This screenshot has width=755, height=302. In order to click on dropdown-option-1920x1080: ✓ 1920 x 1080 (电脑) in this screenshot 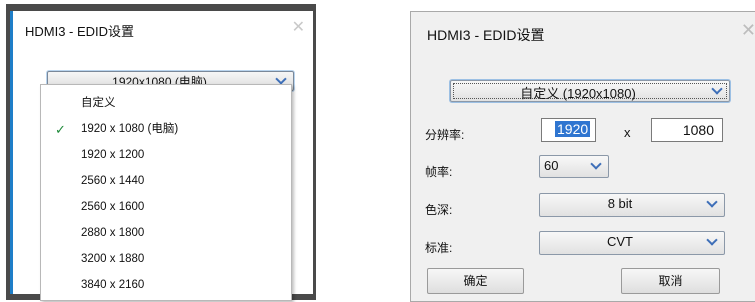, I will do `click(166, 129)`.